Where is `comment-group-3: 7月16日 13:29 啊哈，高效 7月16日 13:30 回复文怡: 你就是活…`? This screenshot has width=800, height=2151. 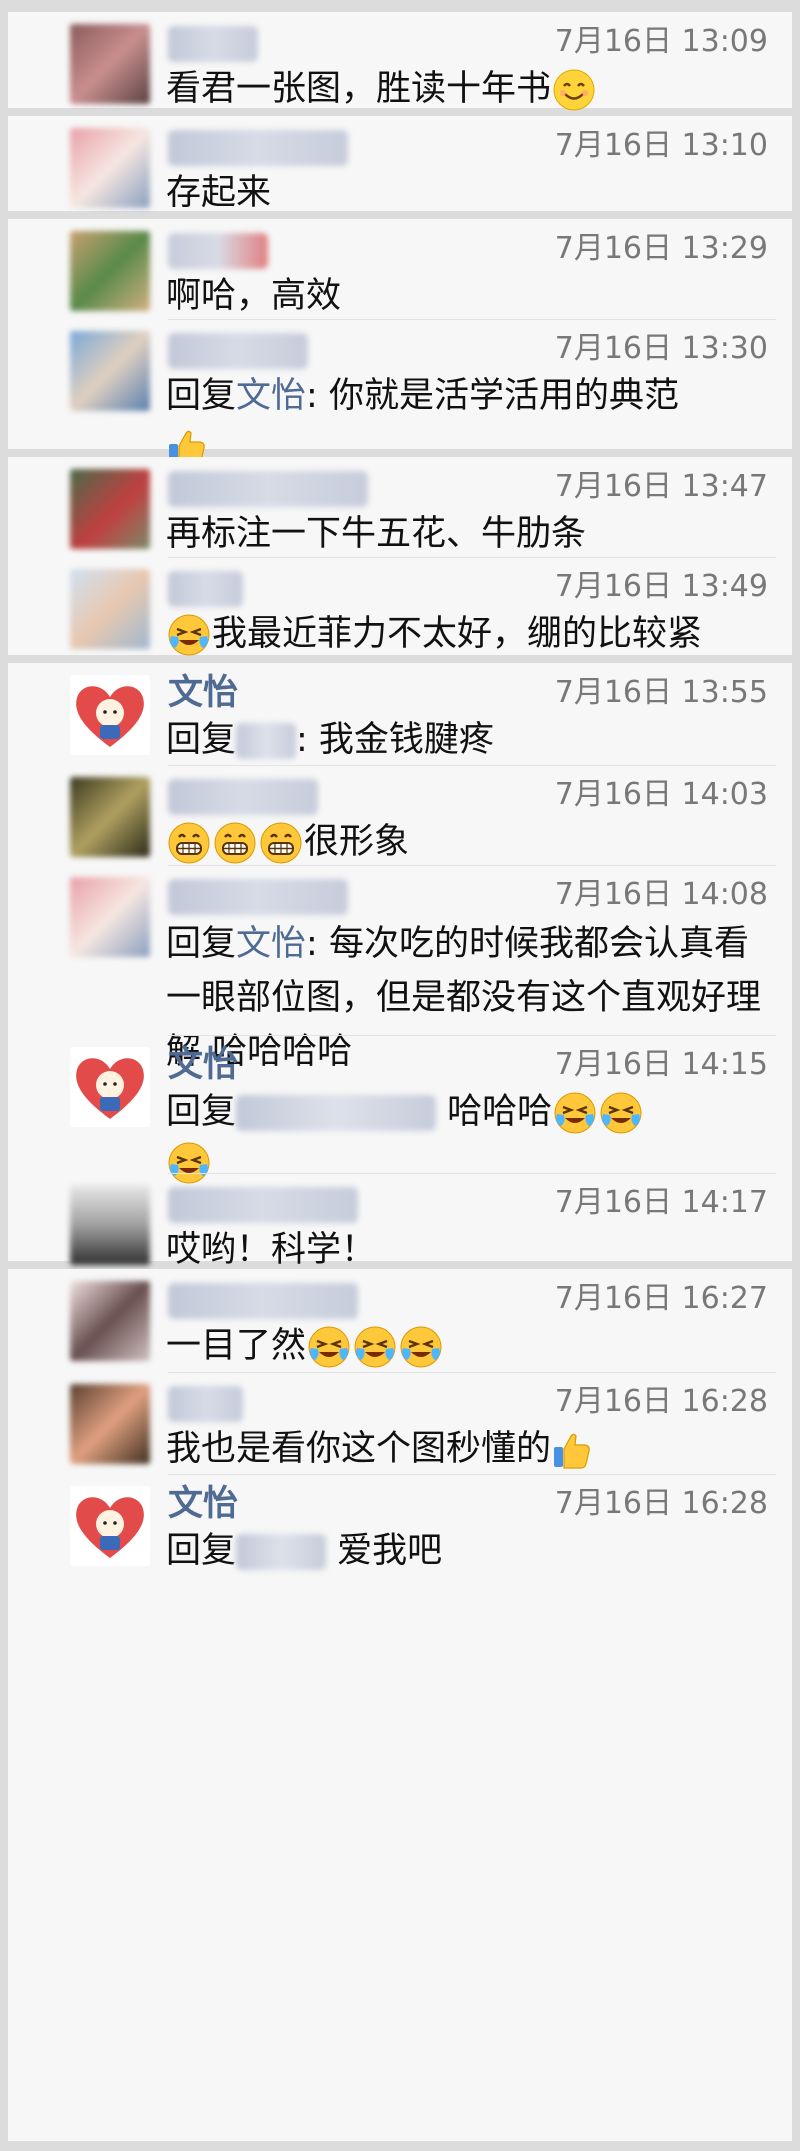
comment-group-3: 7月16日 13:29 啊哈，高效 7月16日 13:30 回复文怡: 你就是活… is located at coordinates (400, 342).